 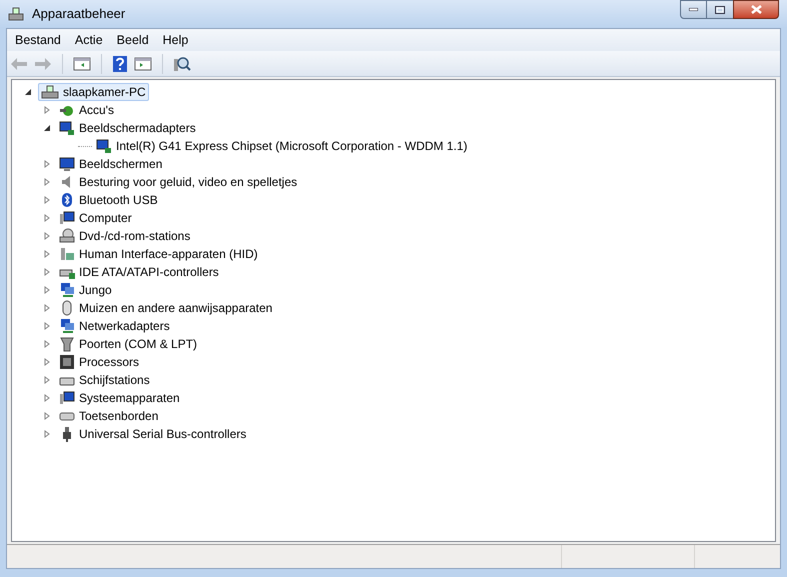 I want to click on tree-item: Intel(R) G41 Express Chipset (Microsoft Corporation - WDDM 1.1), so click(x=282, y=146).